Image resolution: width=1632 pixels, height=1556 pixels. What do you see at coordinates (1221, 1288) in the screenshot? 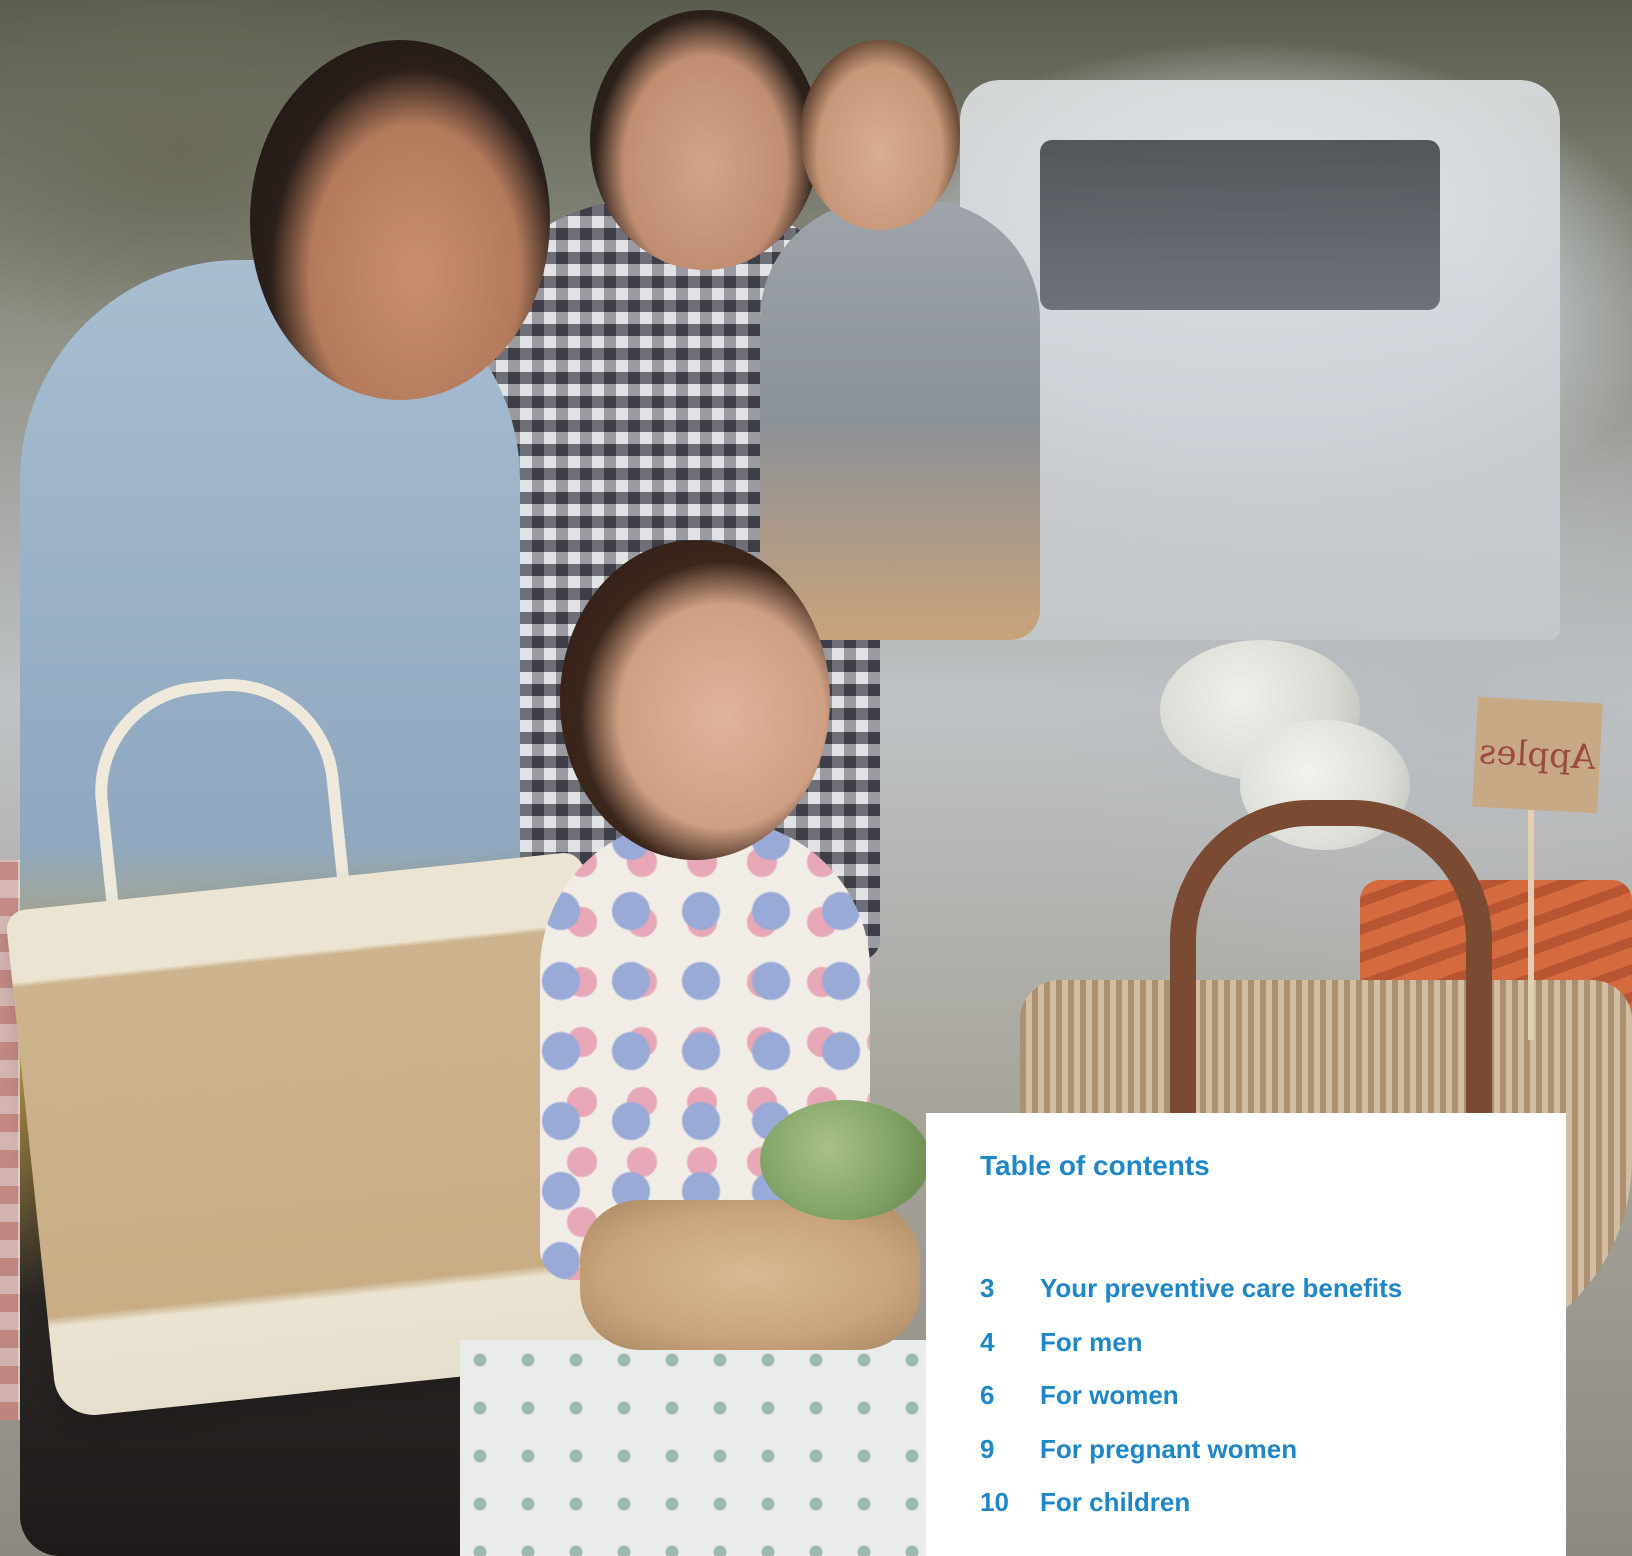
I see `toc-item-label: Your preventive care benefits` at bounding box center [1221, 1288].